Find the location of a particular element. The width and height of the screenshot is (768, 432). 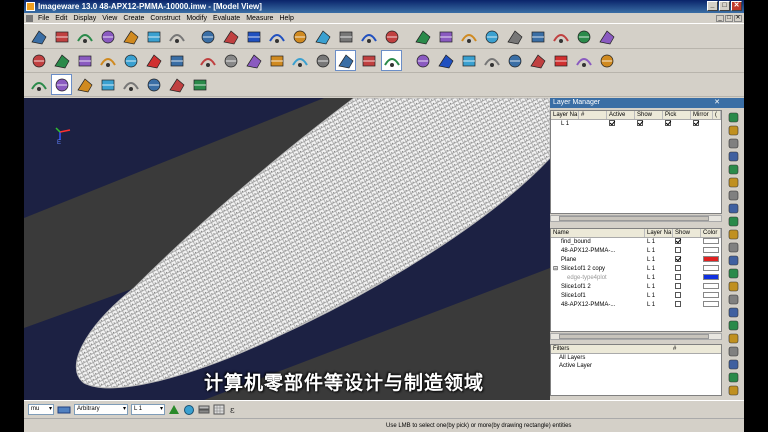

blend-icon is located at coordinates (230, 36).